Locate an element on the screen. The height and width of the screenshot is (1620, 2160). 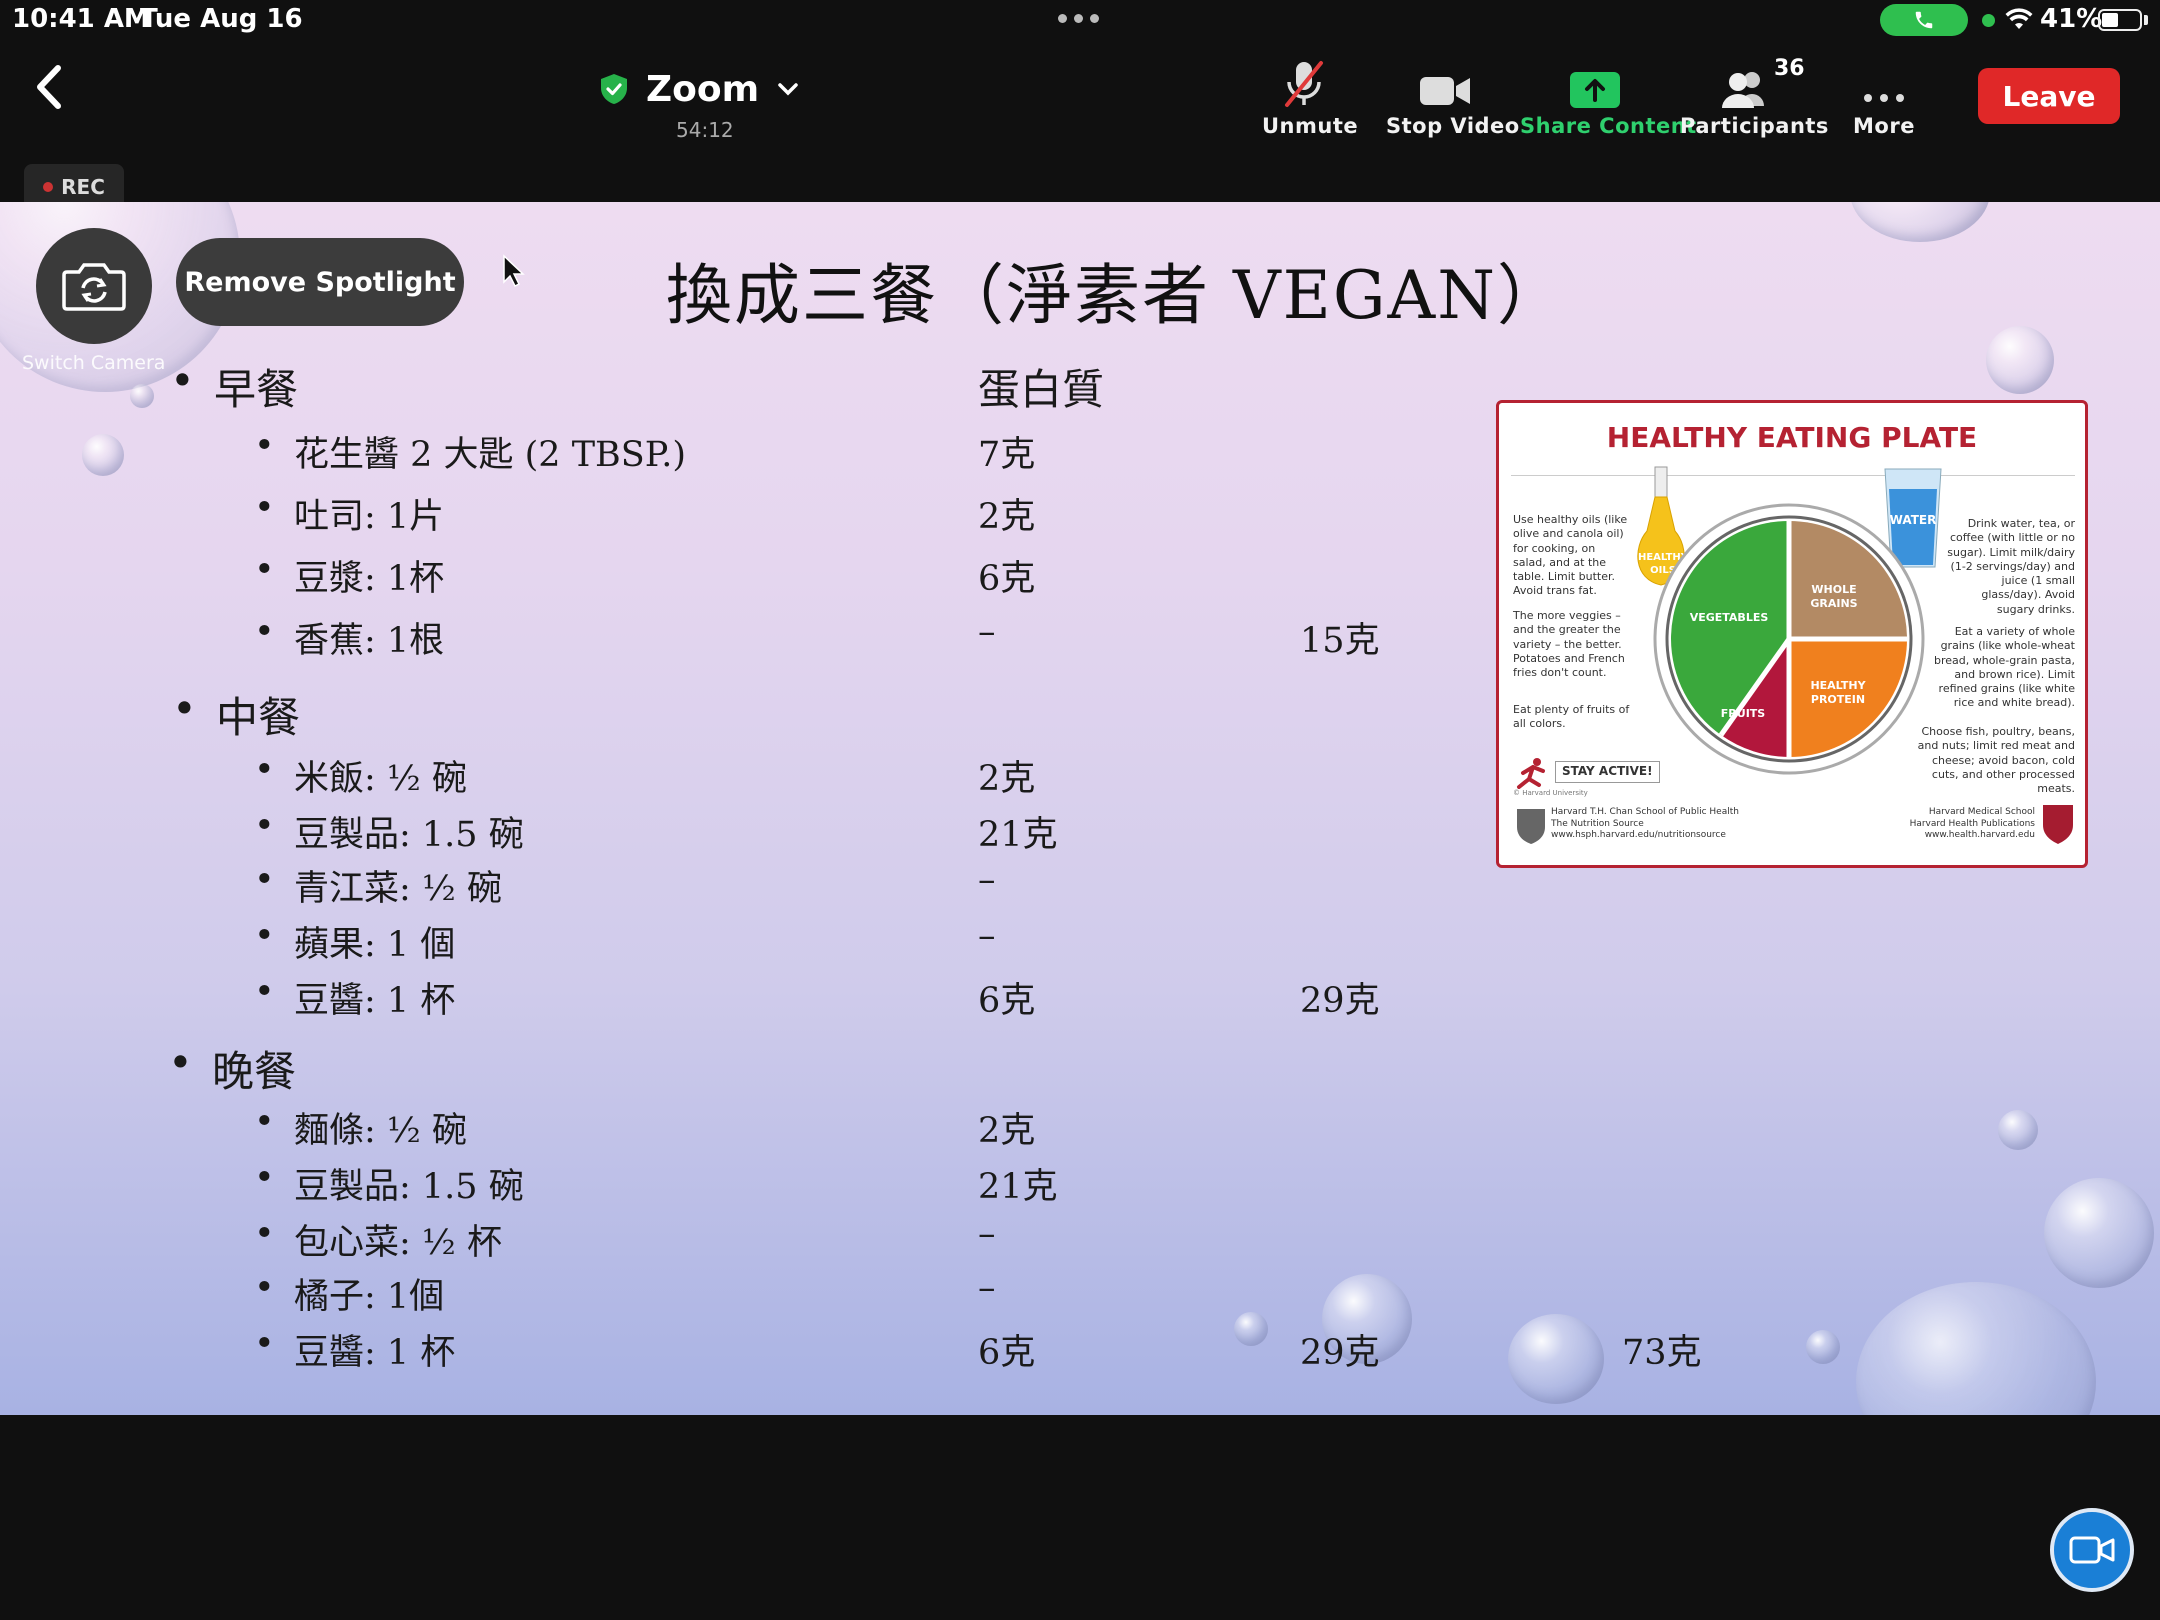
chevron-left-icon is located at coordinates (49, 87).